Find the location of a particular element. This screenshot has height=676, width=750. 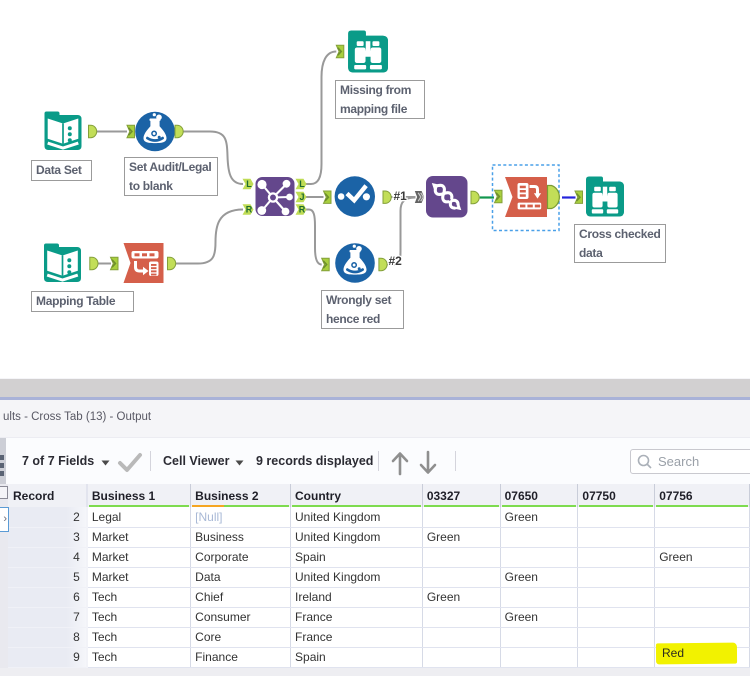

svg-text: #1 is located at coordinates (401, 196).